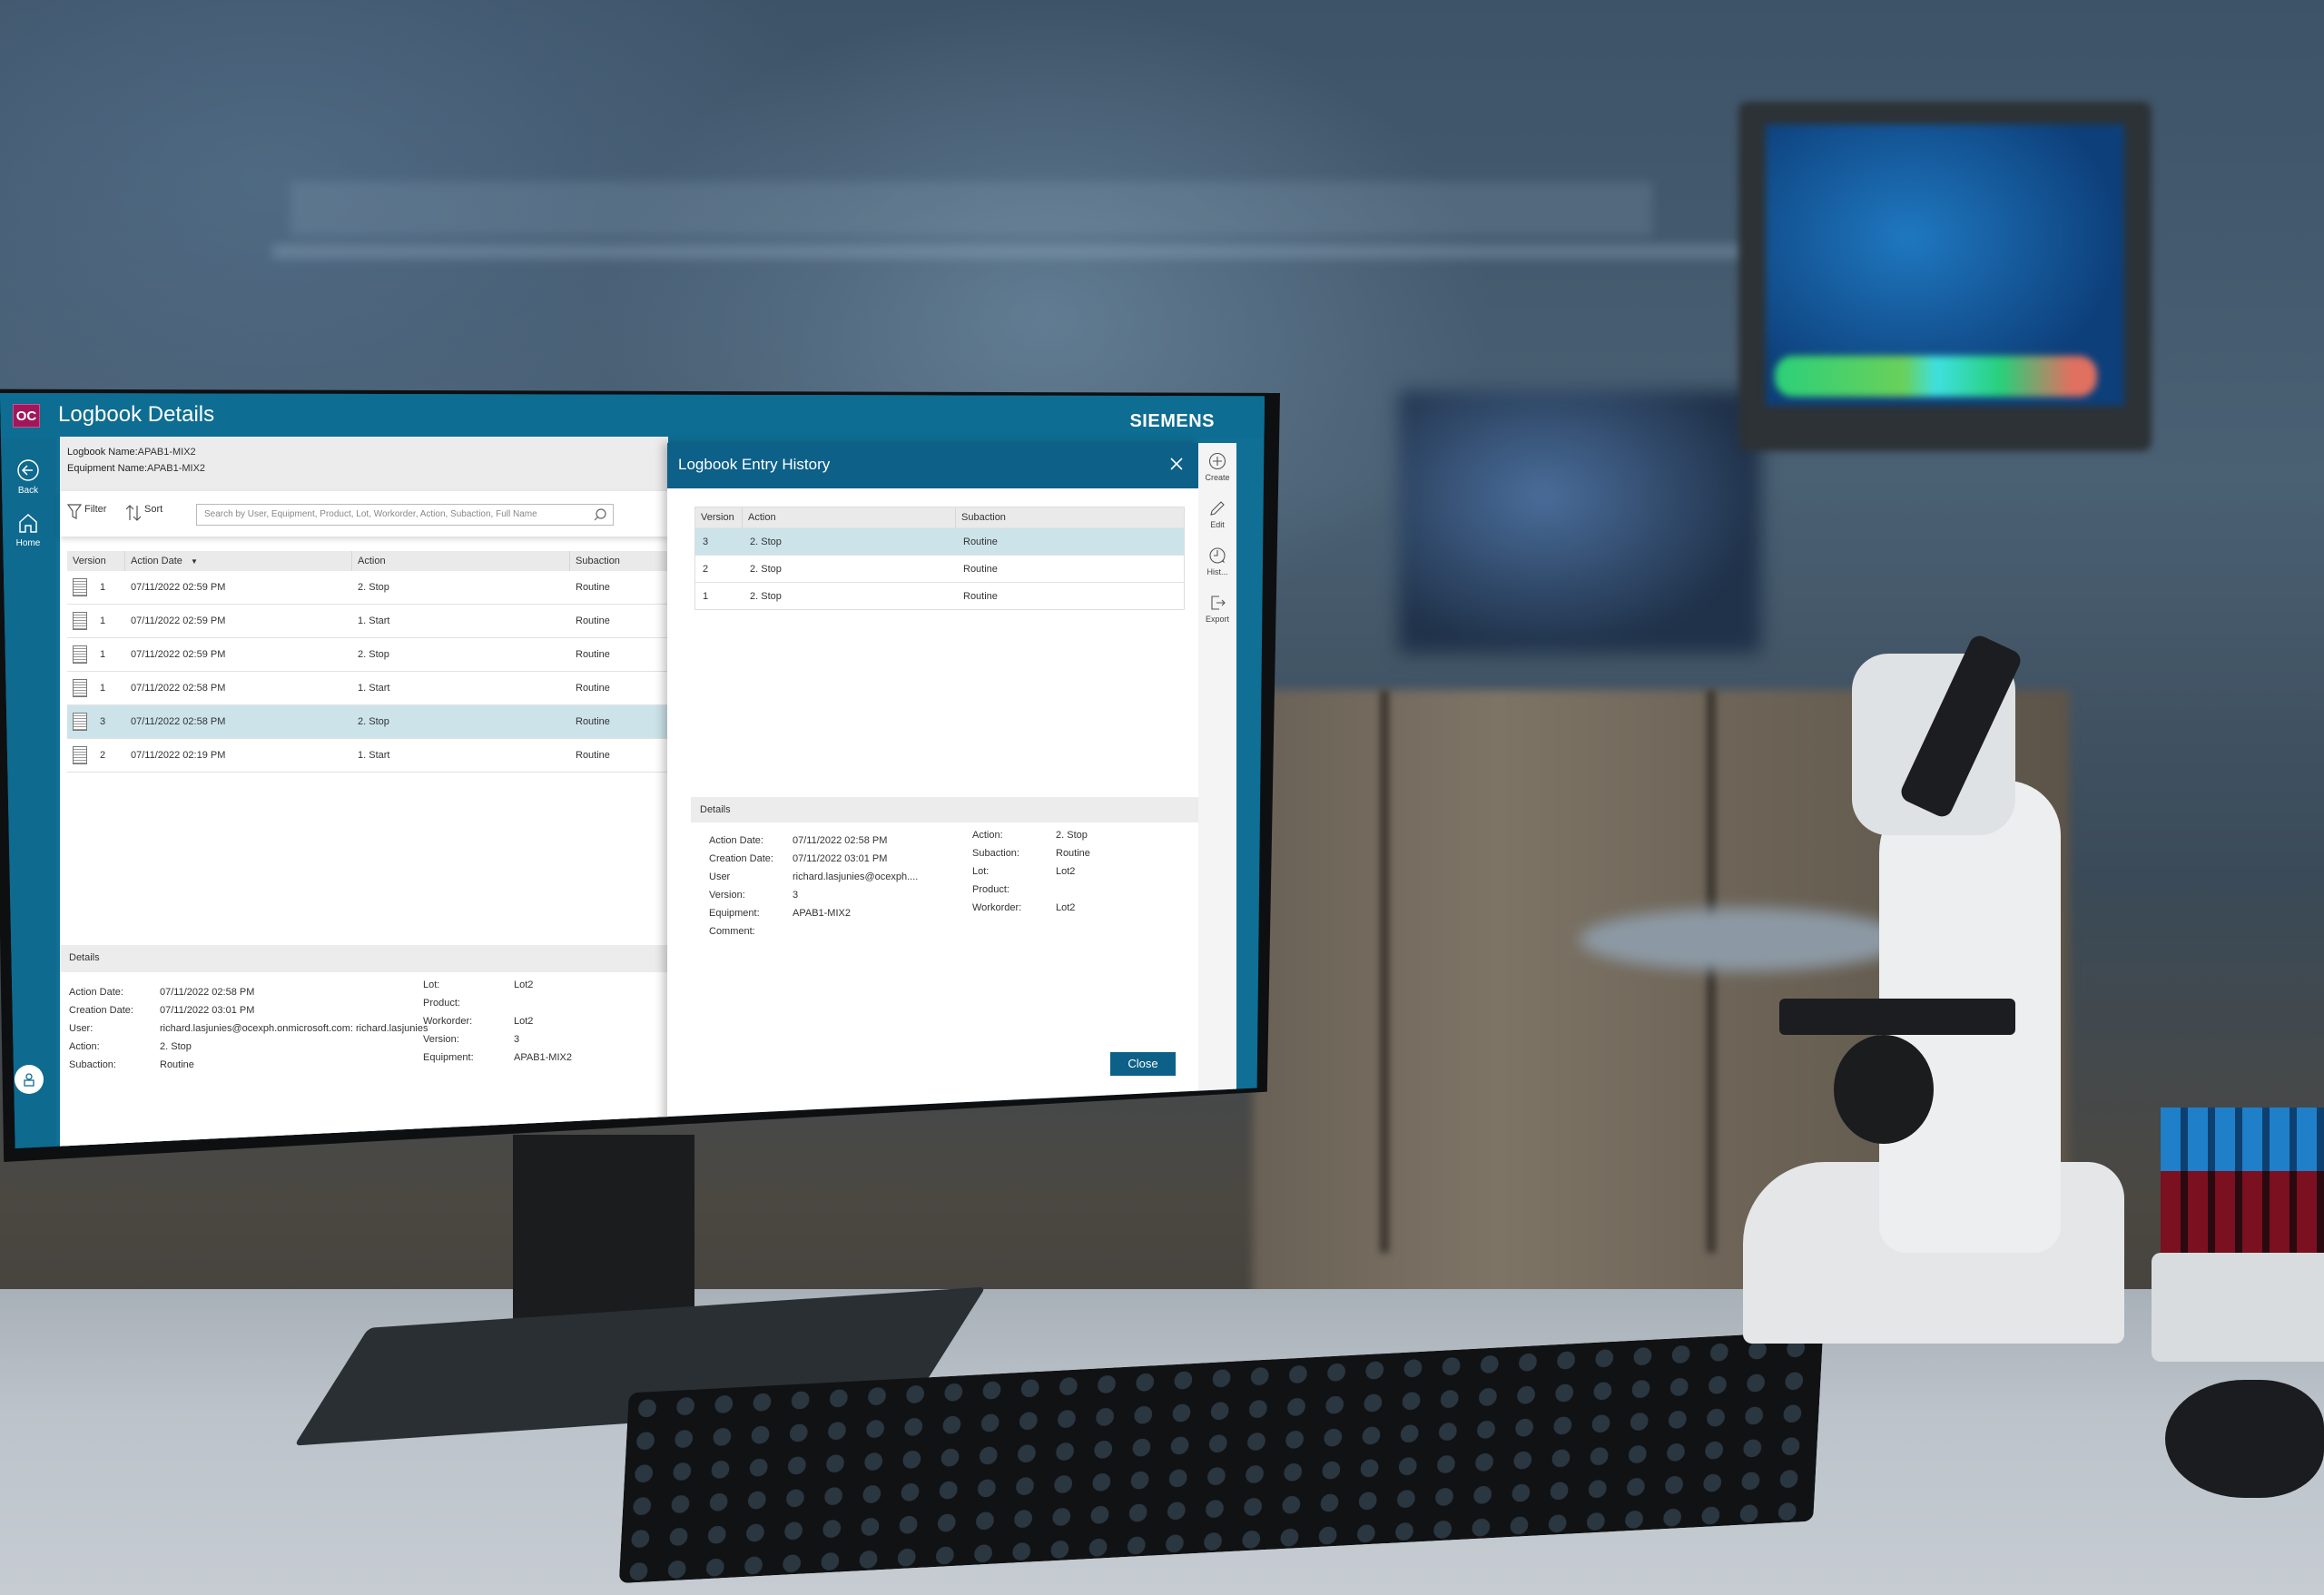 The height and width of the screenshot is (1595, 2324). Describe the element at coordinates (945, 809) in the screenshot. I see `history-details-header: Details` at that location.